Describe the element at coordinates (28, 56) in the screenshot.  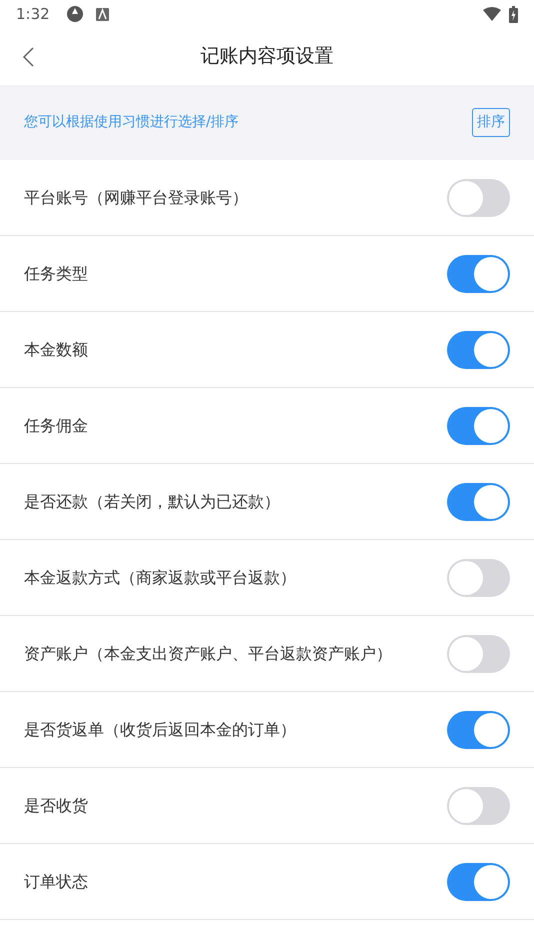
I see `back-icon` at that location.